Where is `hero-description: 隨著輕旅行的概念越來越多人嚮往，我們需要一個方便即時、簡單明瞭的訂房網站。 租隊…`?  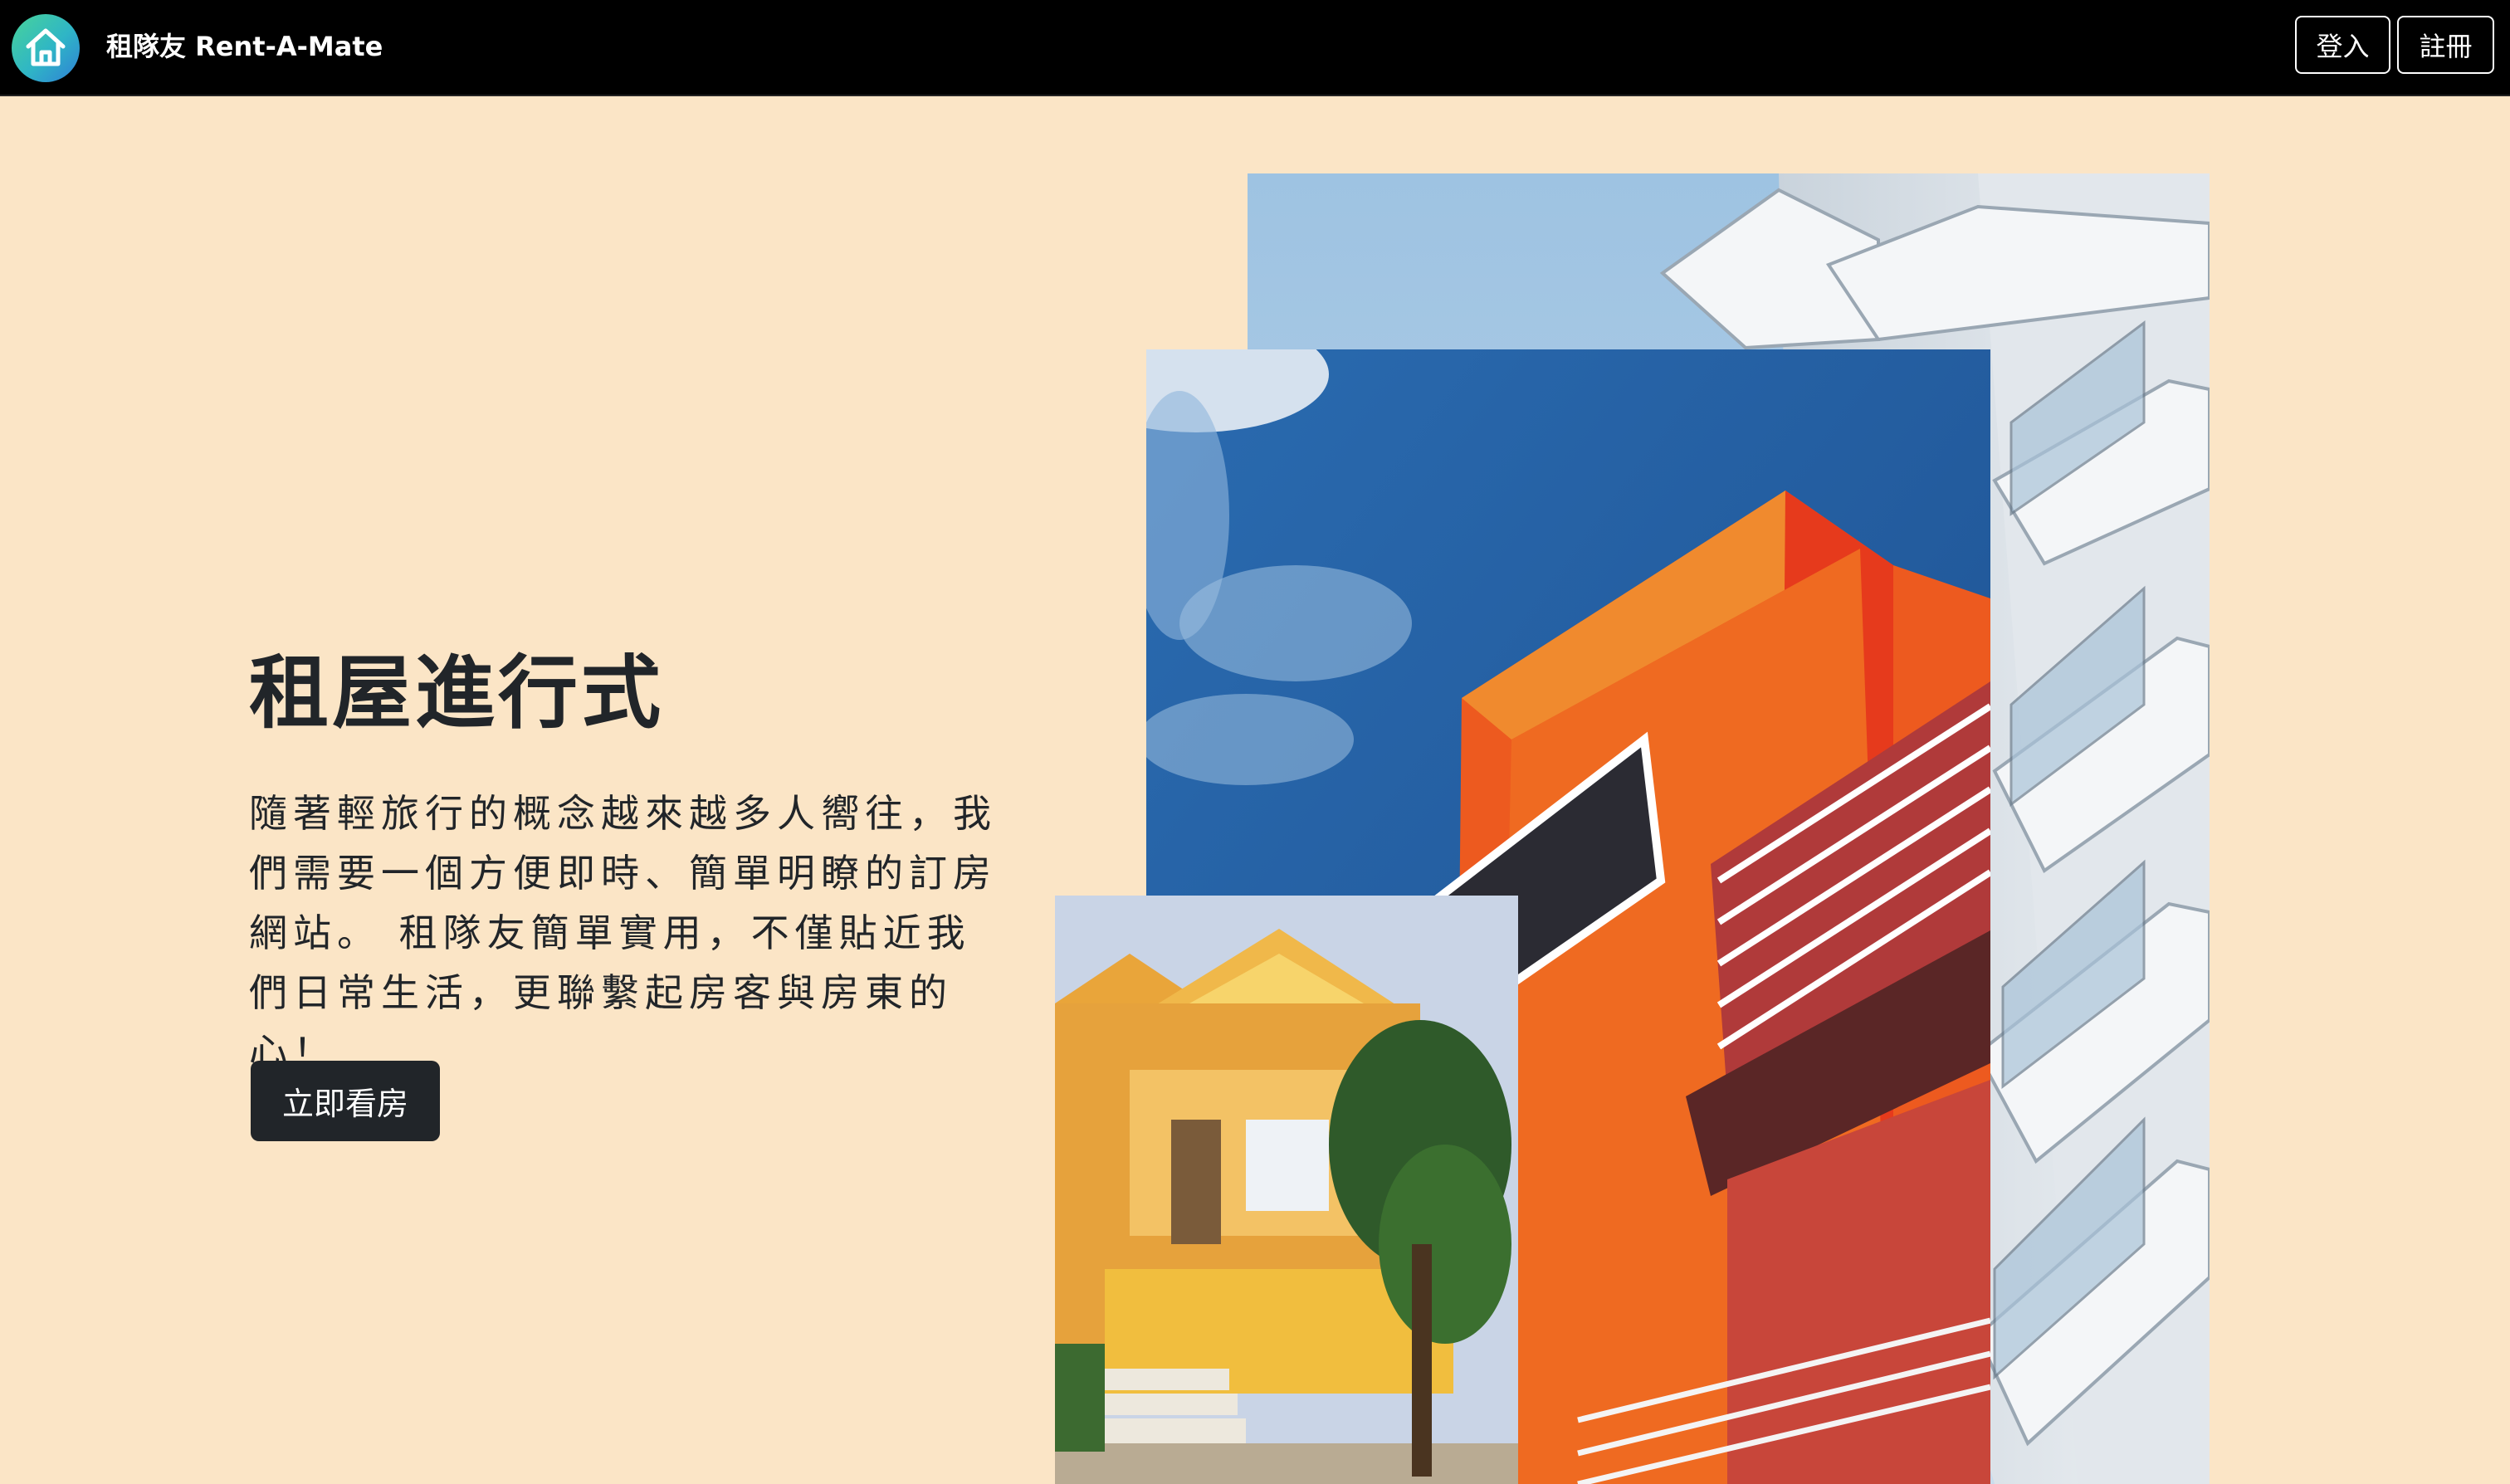 hero-description: 隨著輕旅行的概念越來越多人嚮往，我們需要一個方便即時、簡單明瞭的訂房網站。 租隊… is located at coordinates (623, 933).